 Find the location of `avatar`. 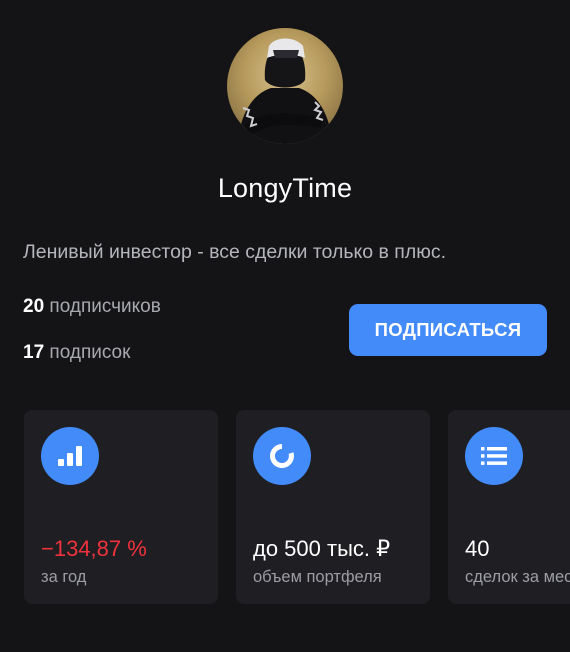

avatar is located at coordinates (285, 86).